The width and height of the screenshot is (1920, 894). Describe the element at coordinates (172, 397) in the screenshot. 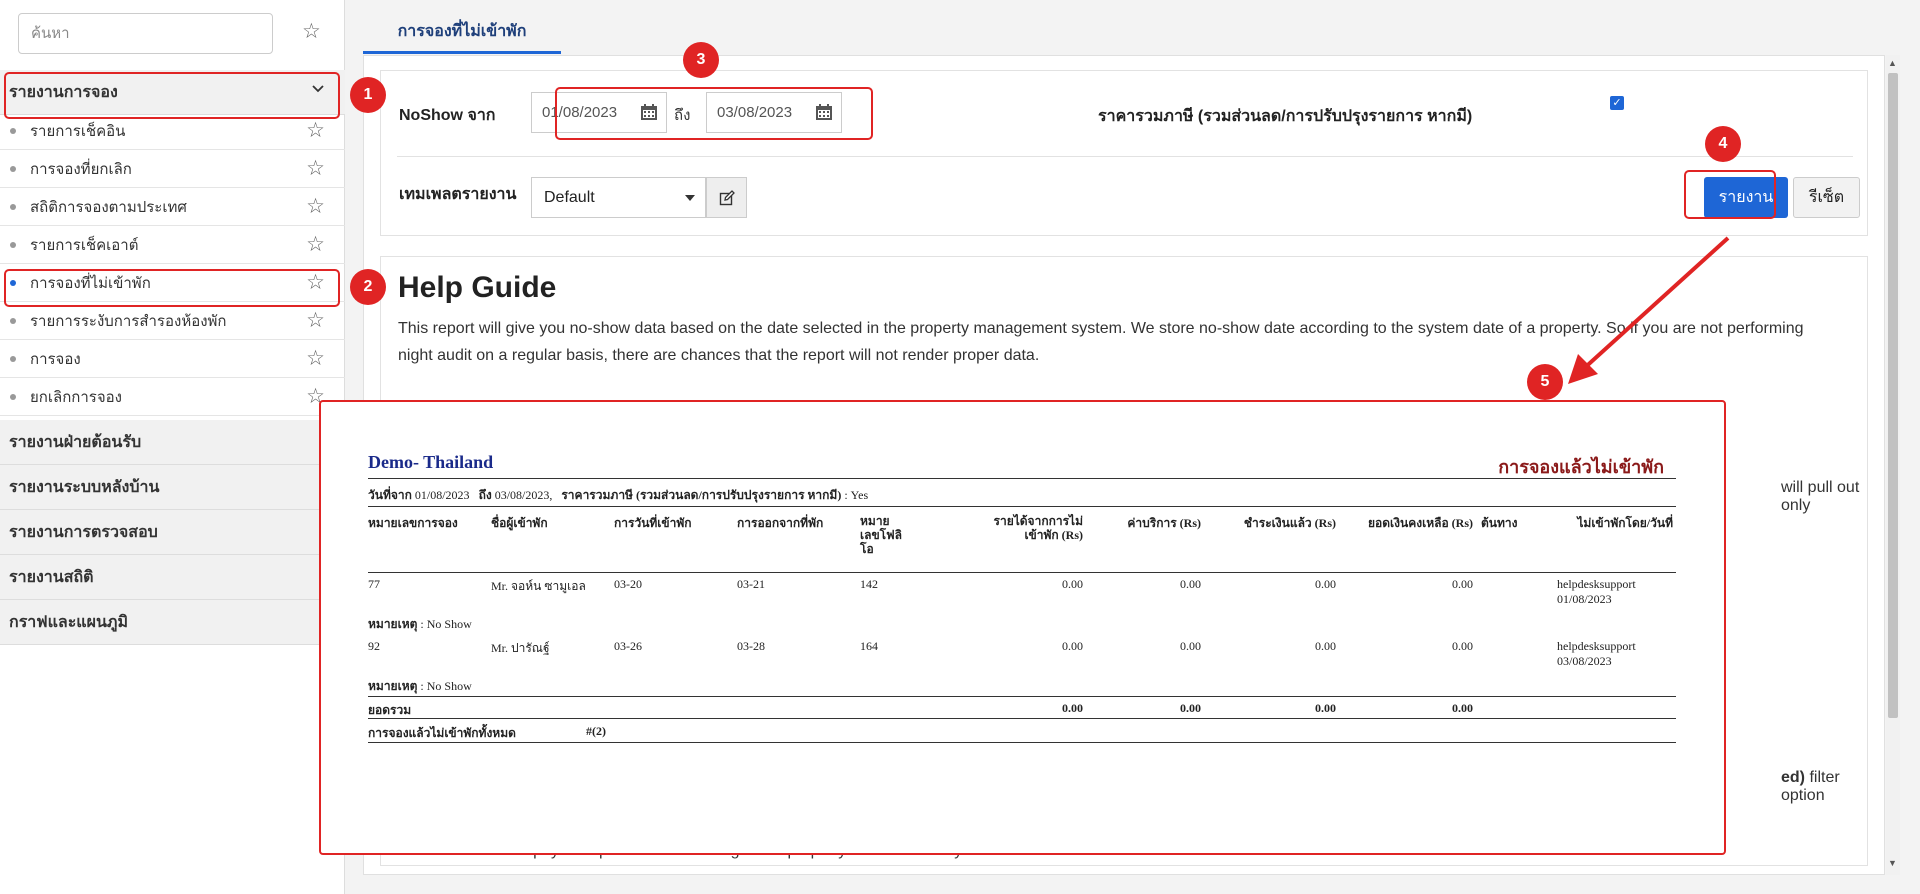

I see `sidebar-item-cancel-booking: ยกเลิกการจอง ☆` at that location.